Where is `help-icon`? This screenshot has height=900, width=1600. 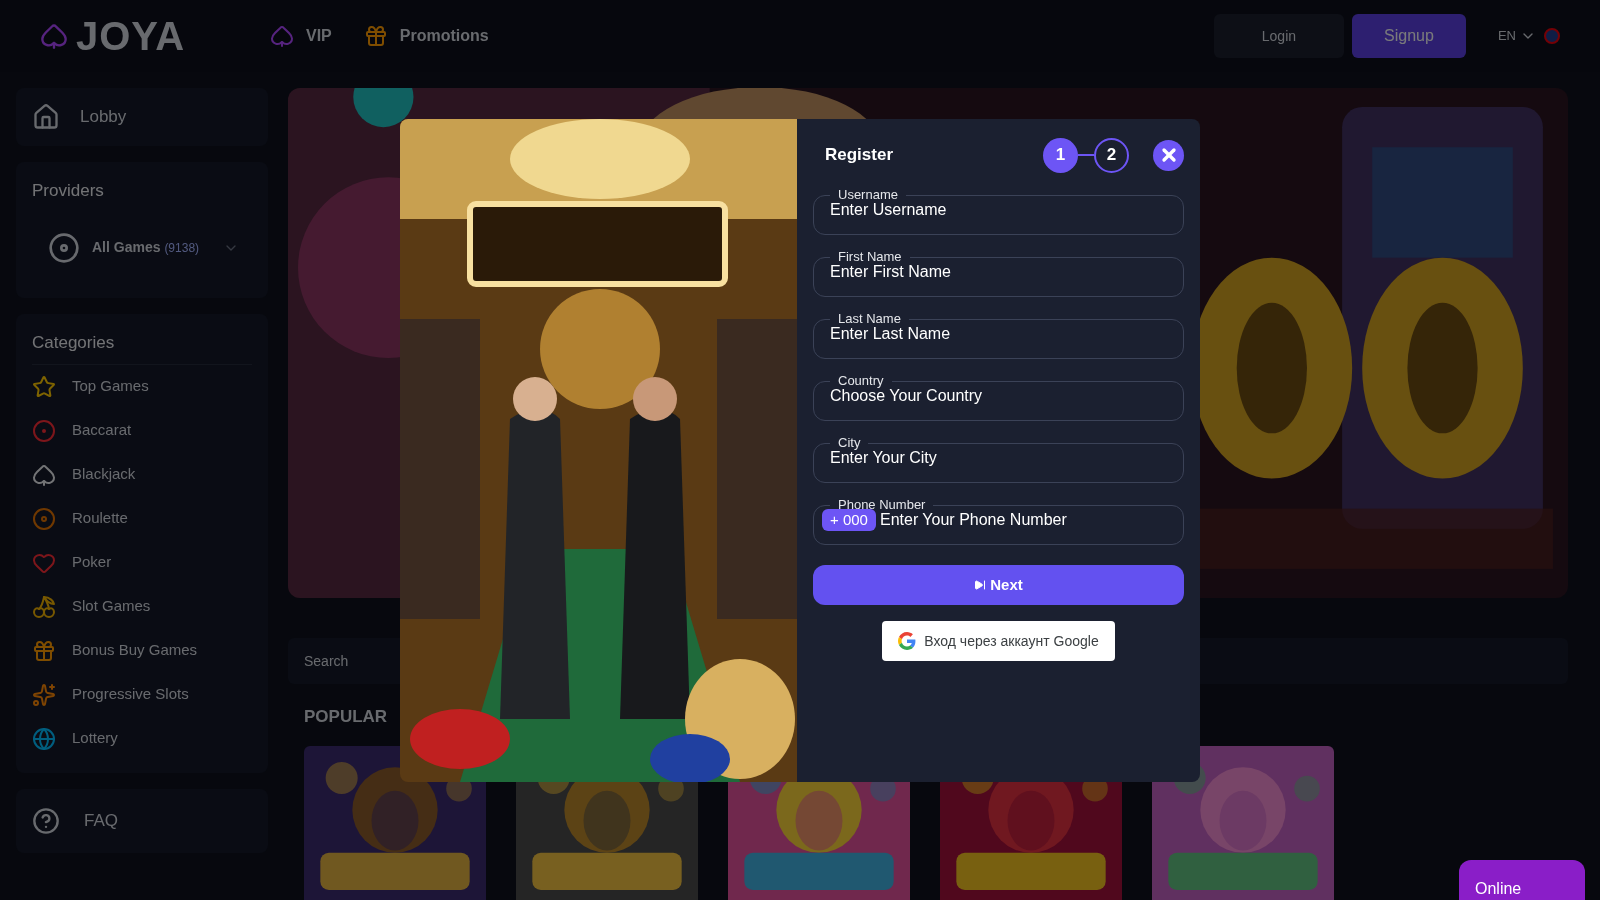 help-icon is located at coordinates (46, 820).